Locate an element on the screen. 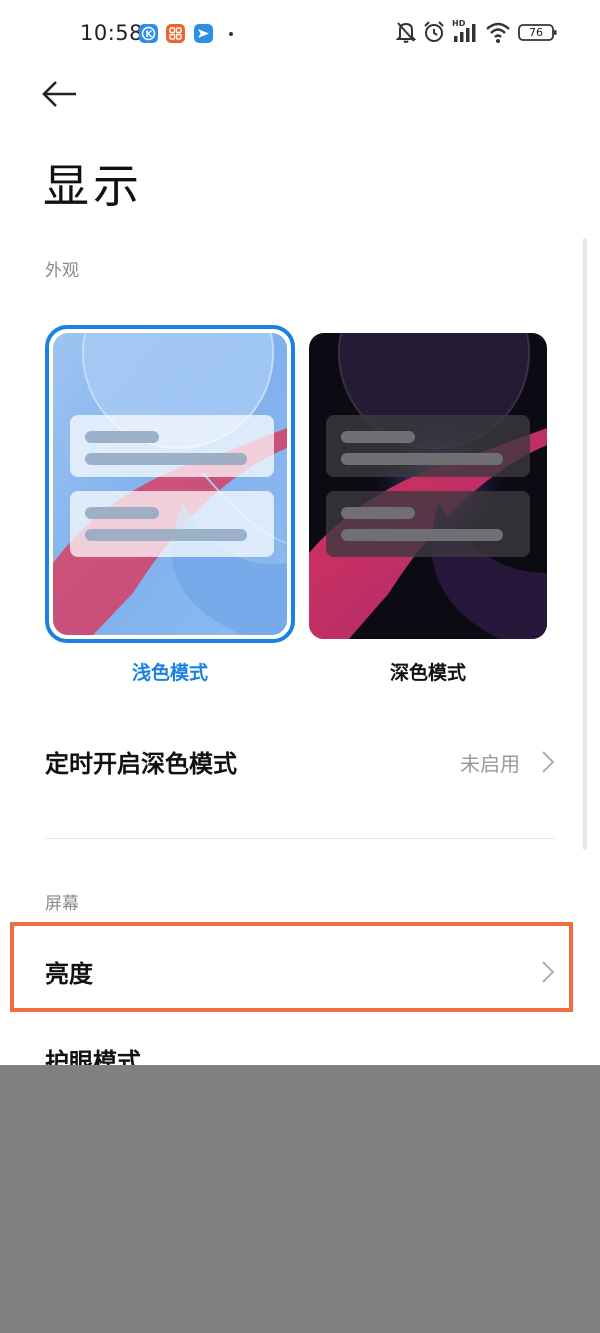  screen-section-label: 屏幕 is located at coordinates (62, 904).